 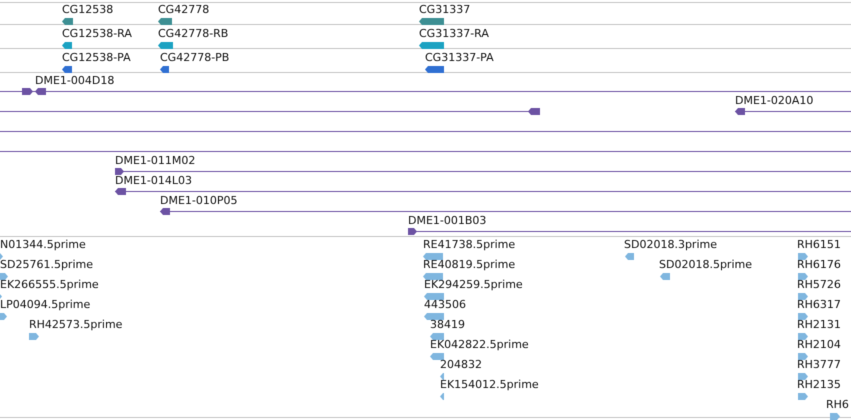 I want to click on feature-label: SD02018.3prime, so click(x=670, y=244).